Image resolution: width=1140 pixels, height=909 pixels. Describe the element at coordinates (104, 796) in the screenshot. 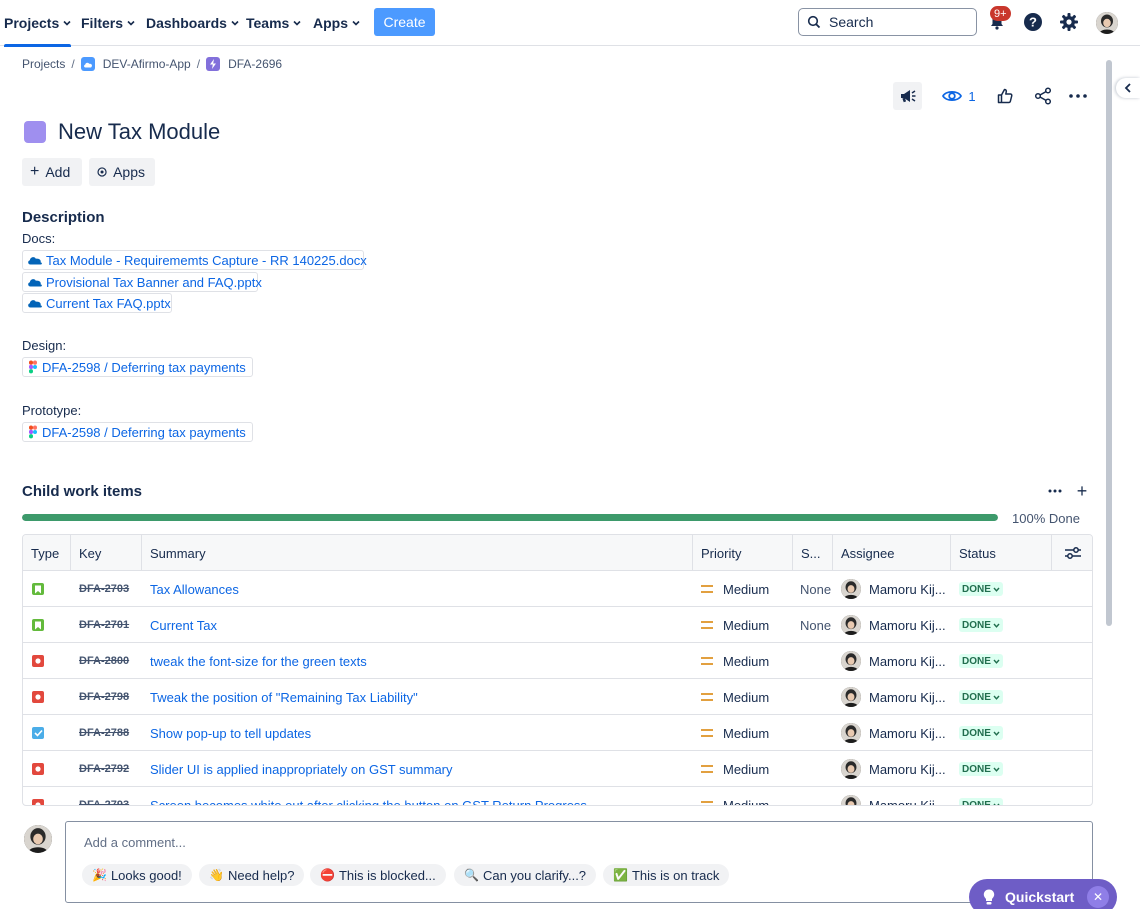

I see `row-key: DFA-2793` at that location.